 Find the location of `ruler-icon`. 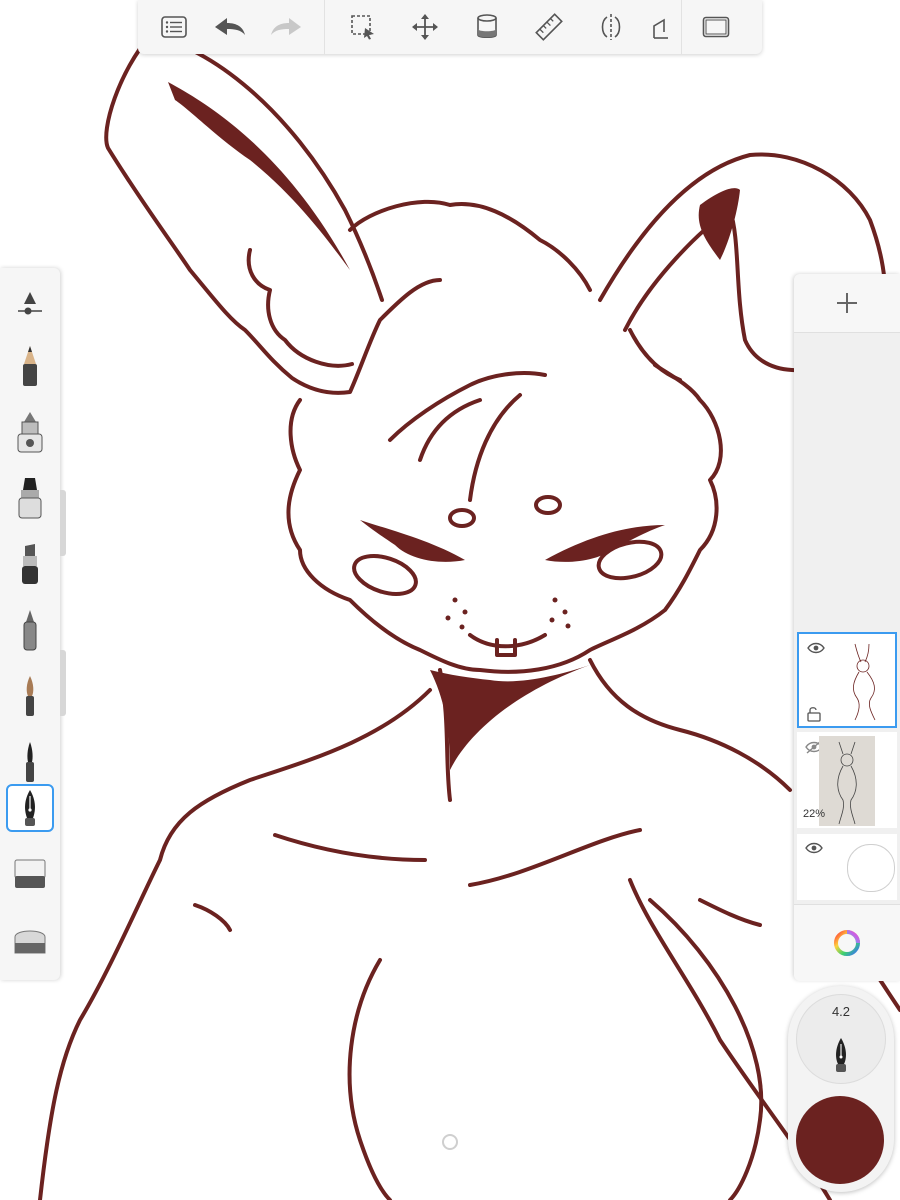

ruler-icon is located at coordinates (549, 27).